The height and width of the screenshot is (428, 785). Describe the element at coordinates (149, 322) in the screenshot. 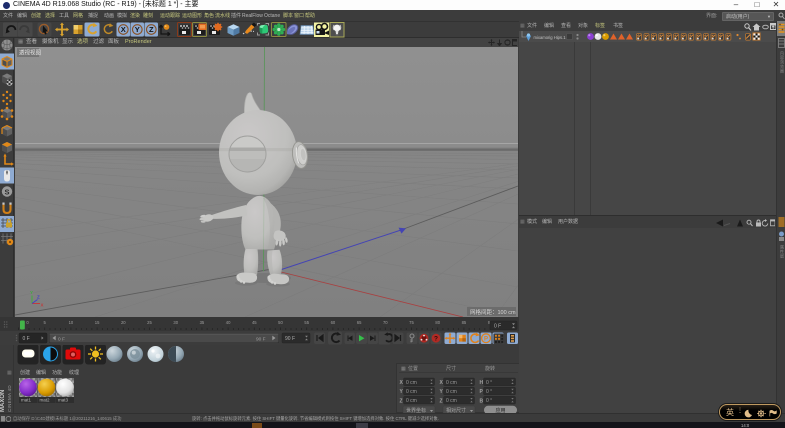

I see `svg-text: 25` at that location.